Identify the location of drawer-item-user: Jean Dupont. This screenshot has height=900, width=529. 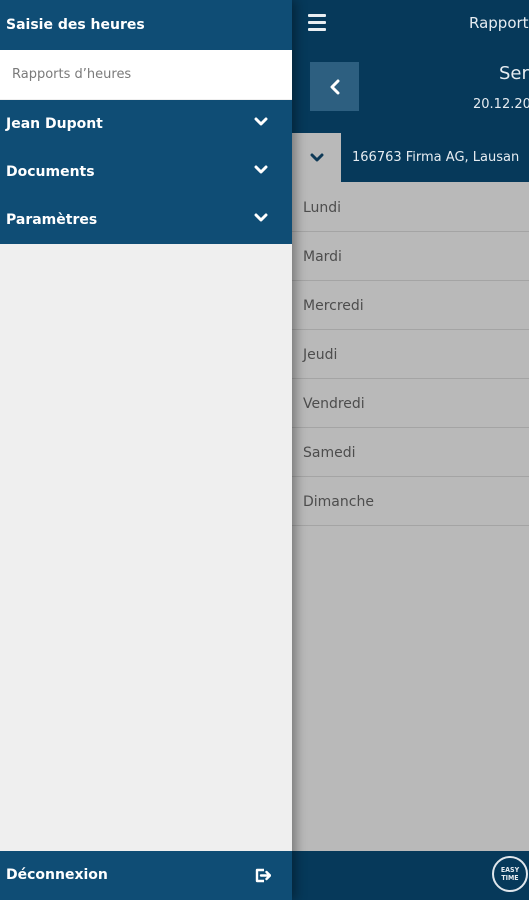
(146, 124).